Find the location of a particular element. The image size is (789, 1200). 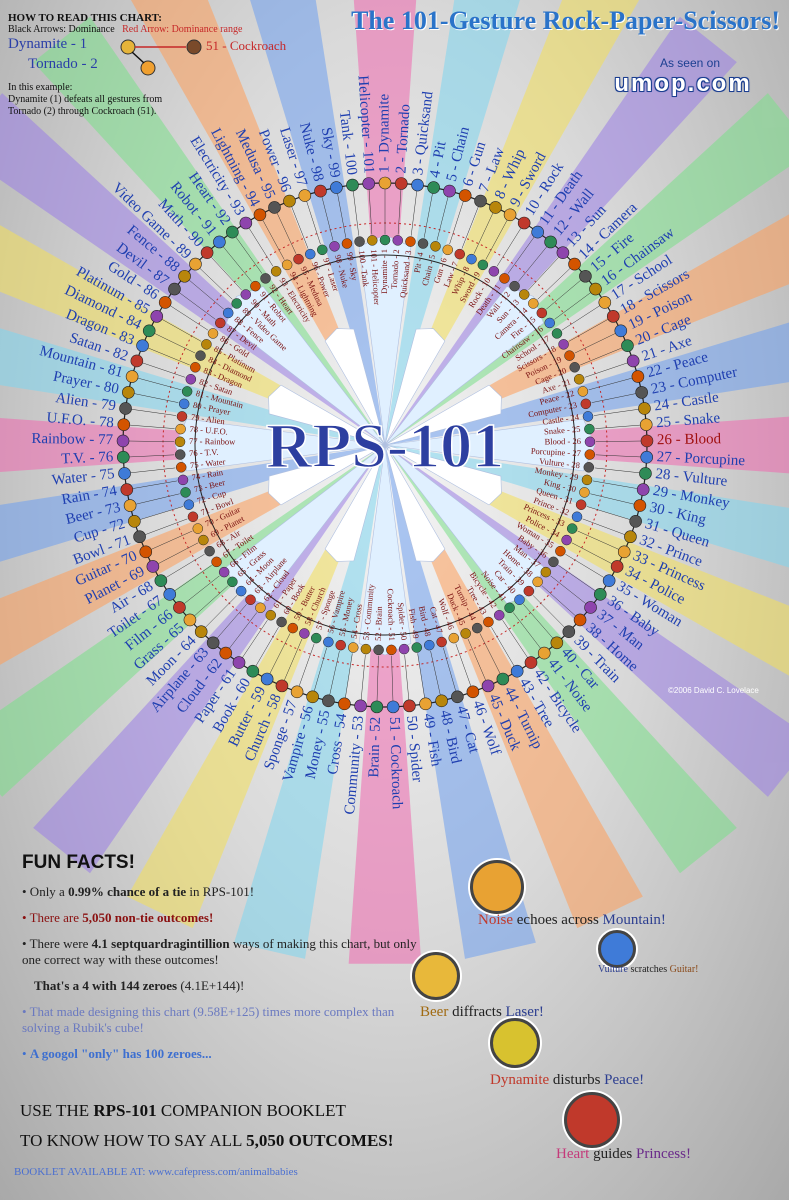

gesture-label: Brain - 52 is located at coordinates (375, 747).